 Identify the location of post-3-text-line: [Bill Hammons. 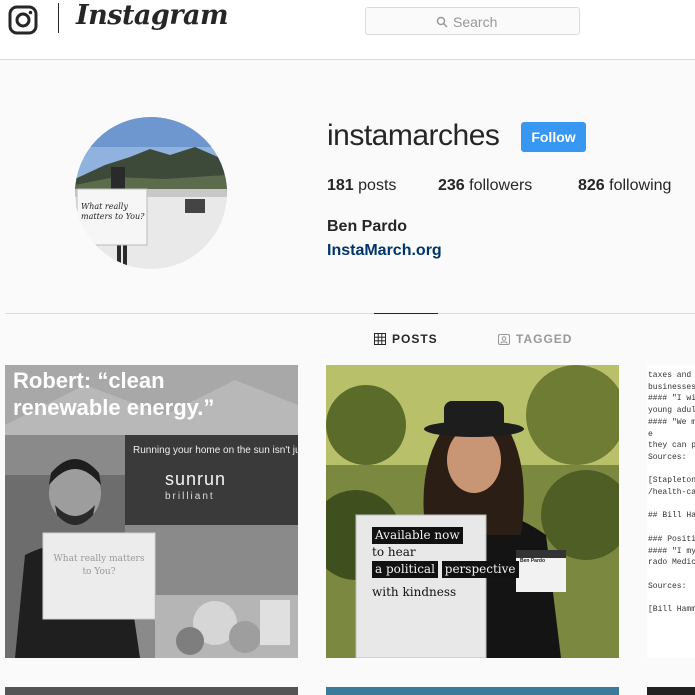
(671, 610).